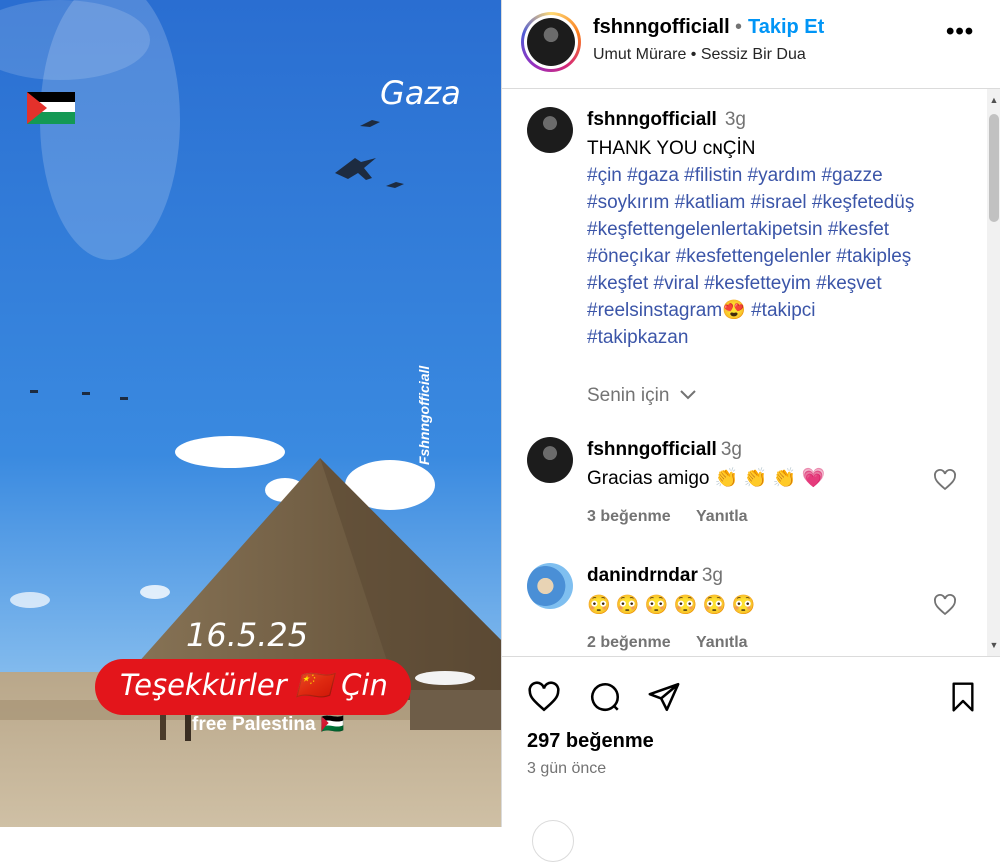  I want to click on overlay-date-text: 16.5.25, so click(247, 635).